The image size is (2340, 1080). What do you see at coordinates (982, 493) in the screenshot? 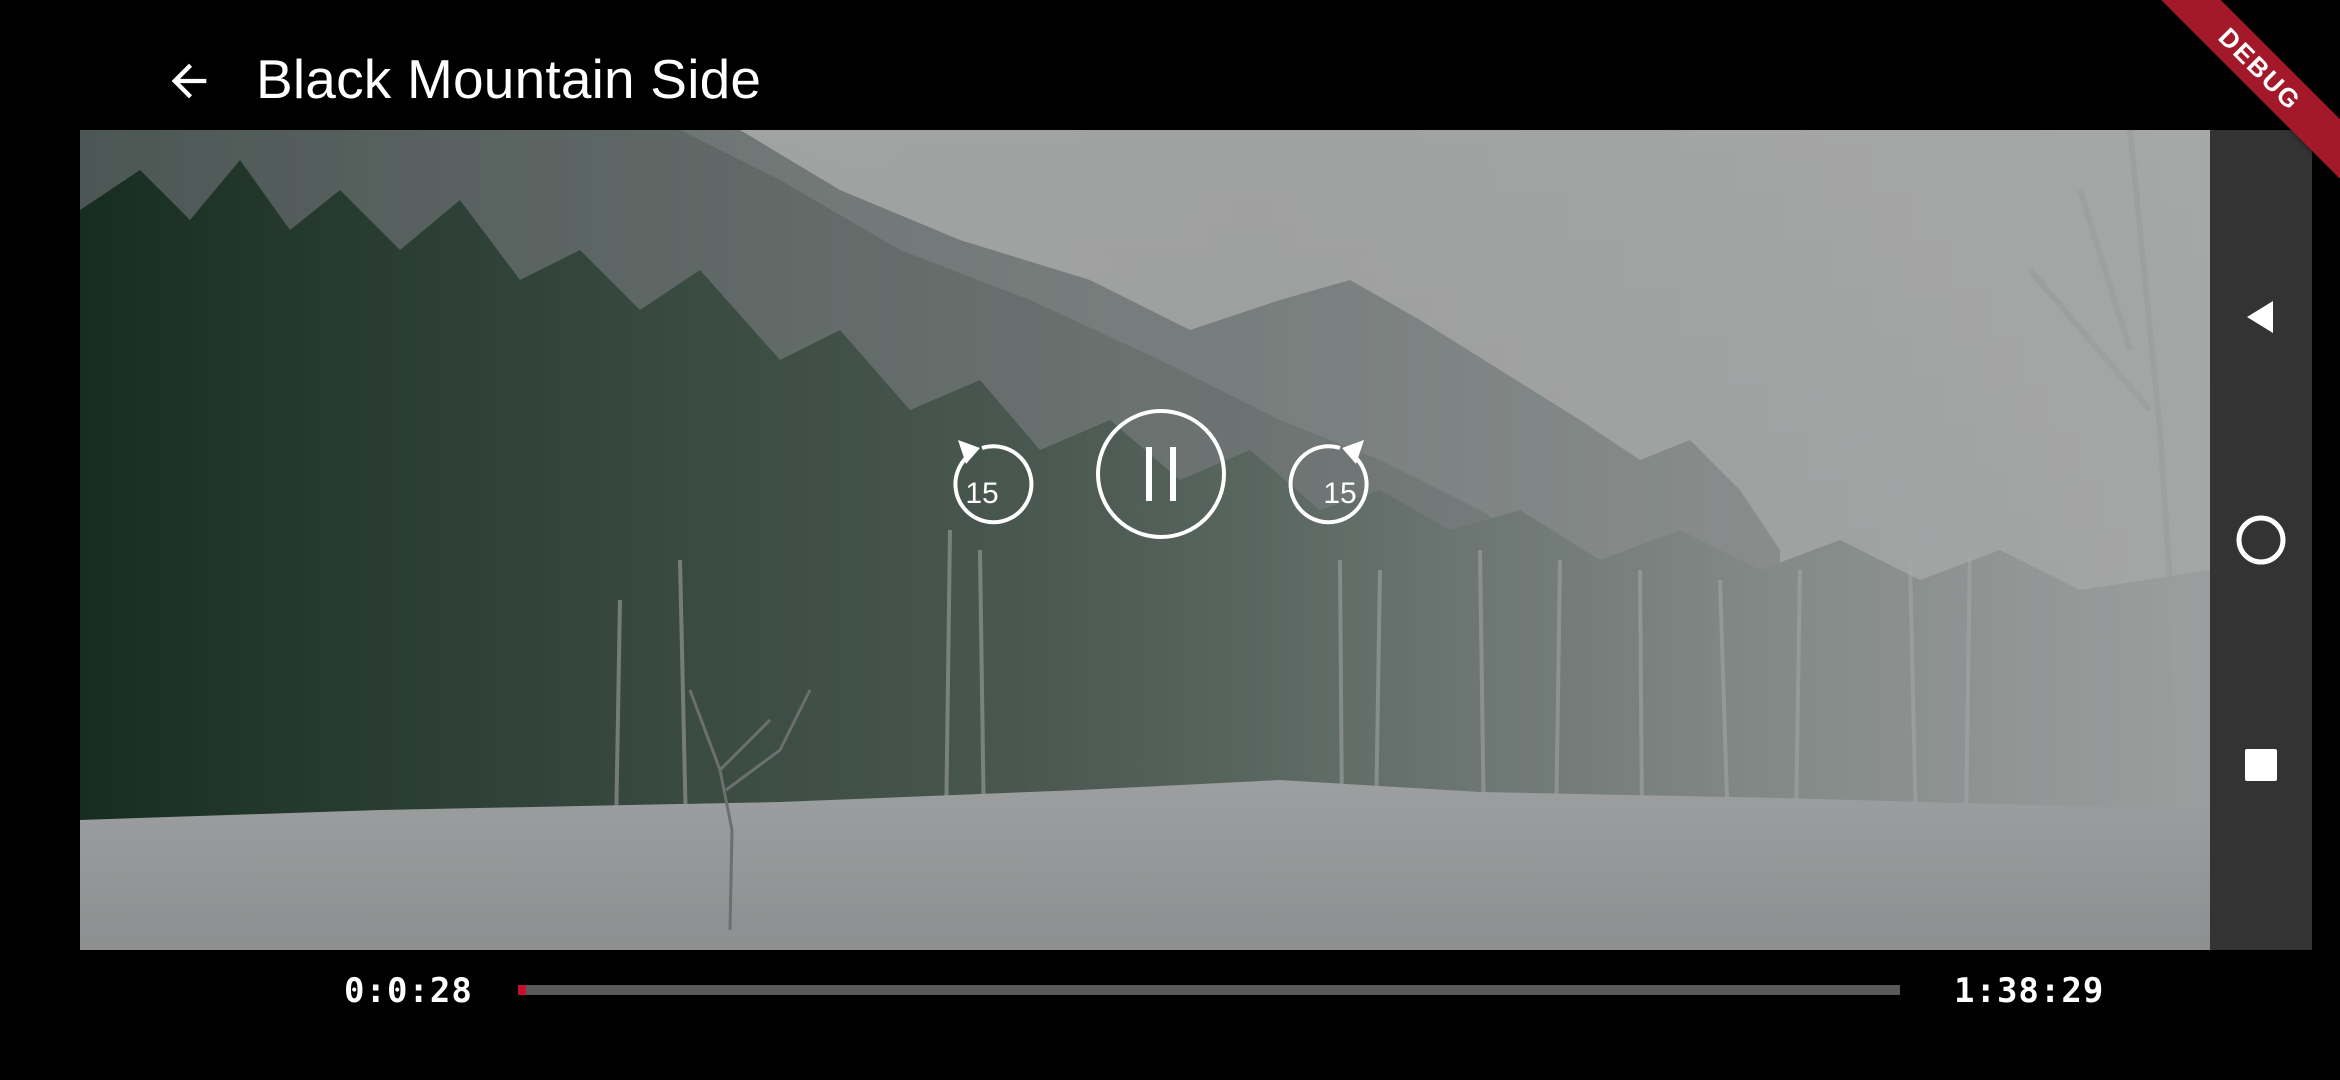
I see `rewind-seconds-label: 15` at bounding box center [982, 493].